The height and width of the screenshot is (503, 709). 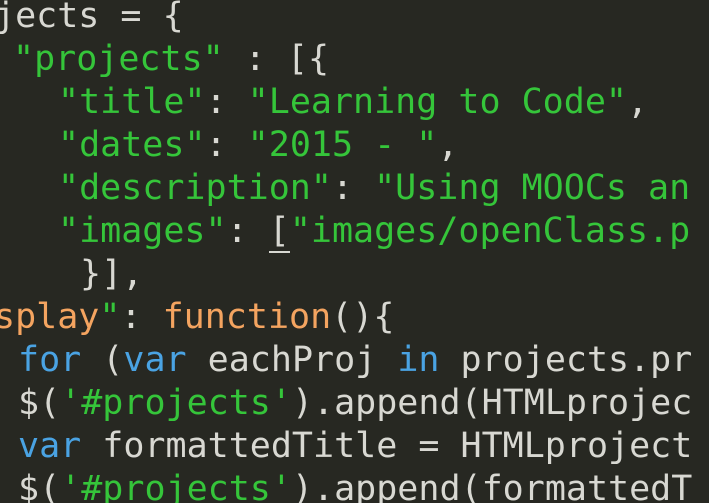 What do you see at coordinates (142, 231) in the screenshot?
I see `code-token: "images"` at bounding box center [142, 231].